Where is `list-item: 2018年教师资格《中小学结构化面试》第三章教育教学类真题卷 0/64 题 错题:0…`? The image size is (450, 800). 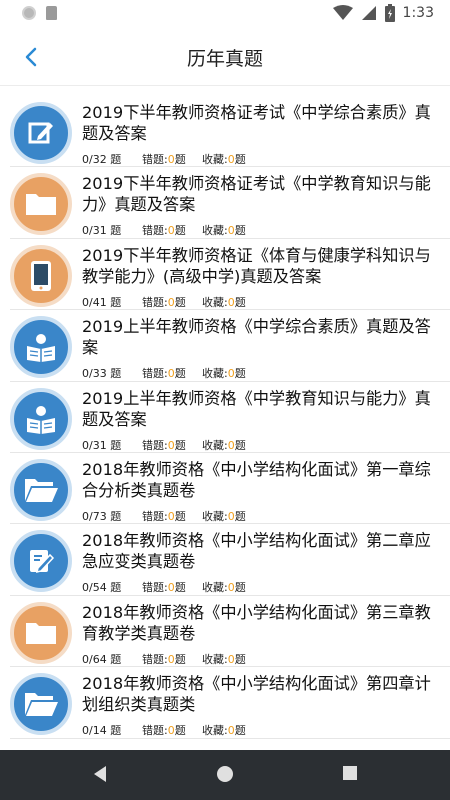
list-item: 2018年教师资格《中小学结构化面试》第三章教育教学类真题卷 0/64 题 错题:0… is located at coordinates (230, 632).